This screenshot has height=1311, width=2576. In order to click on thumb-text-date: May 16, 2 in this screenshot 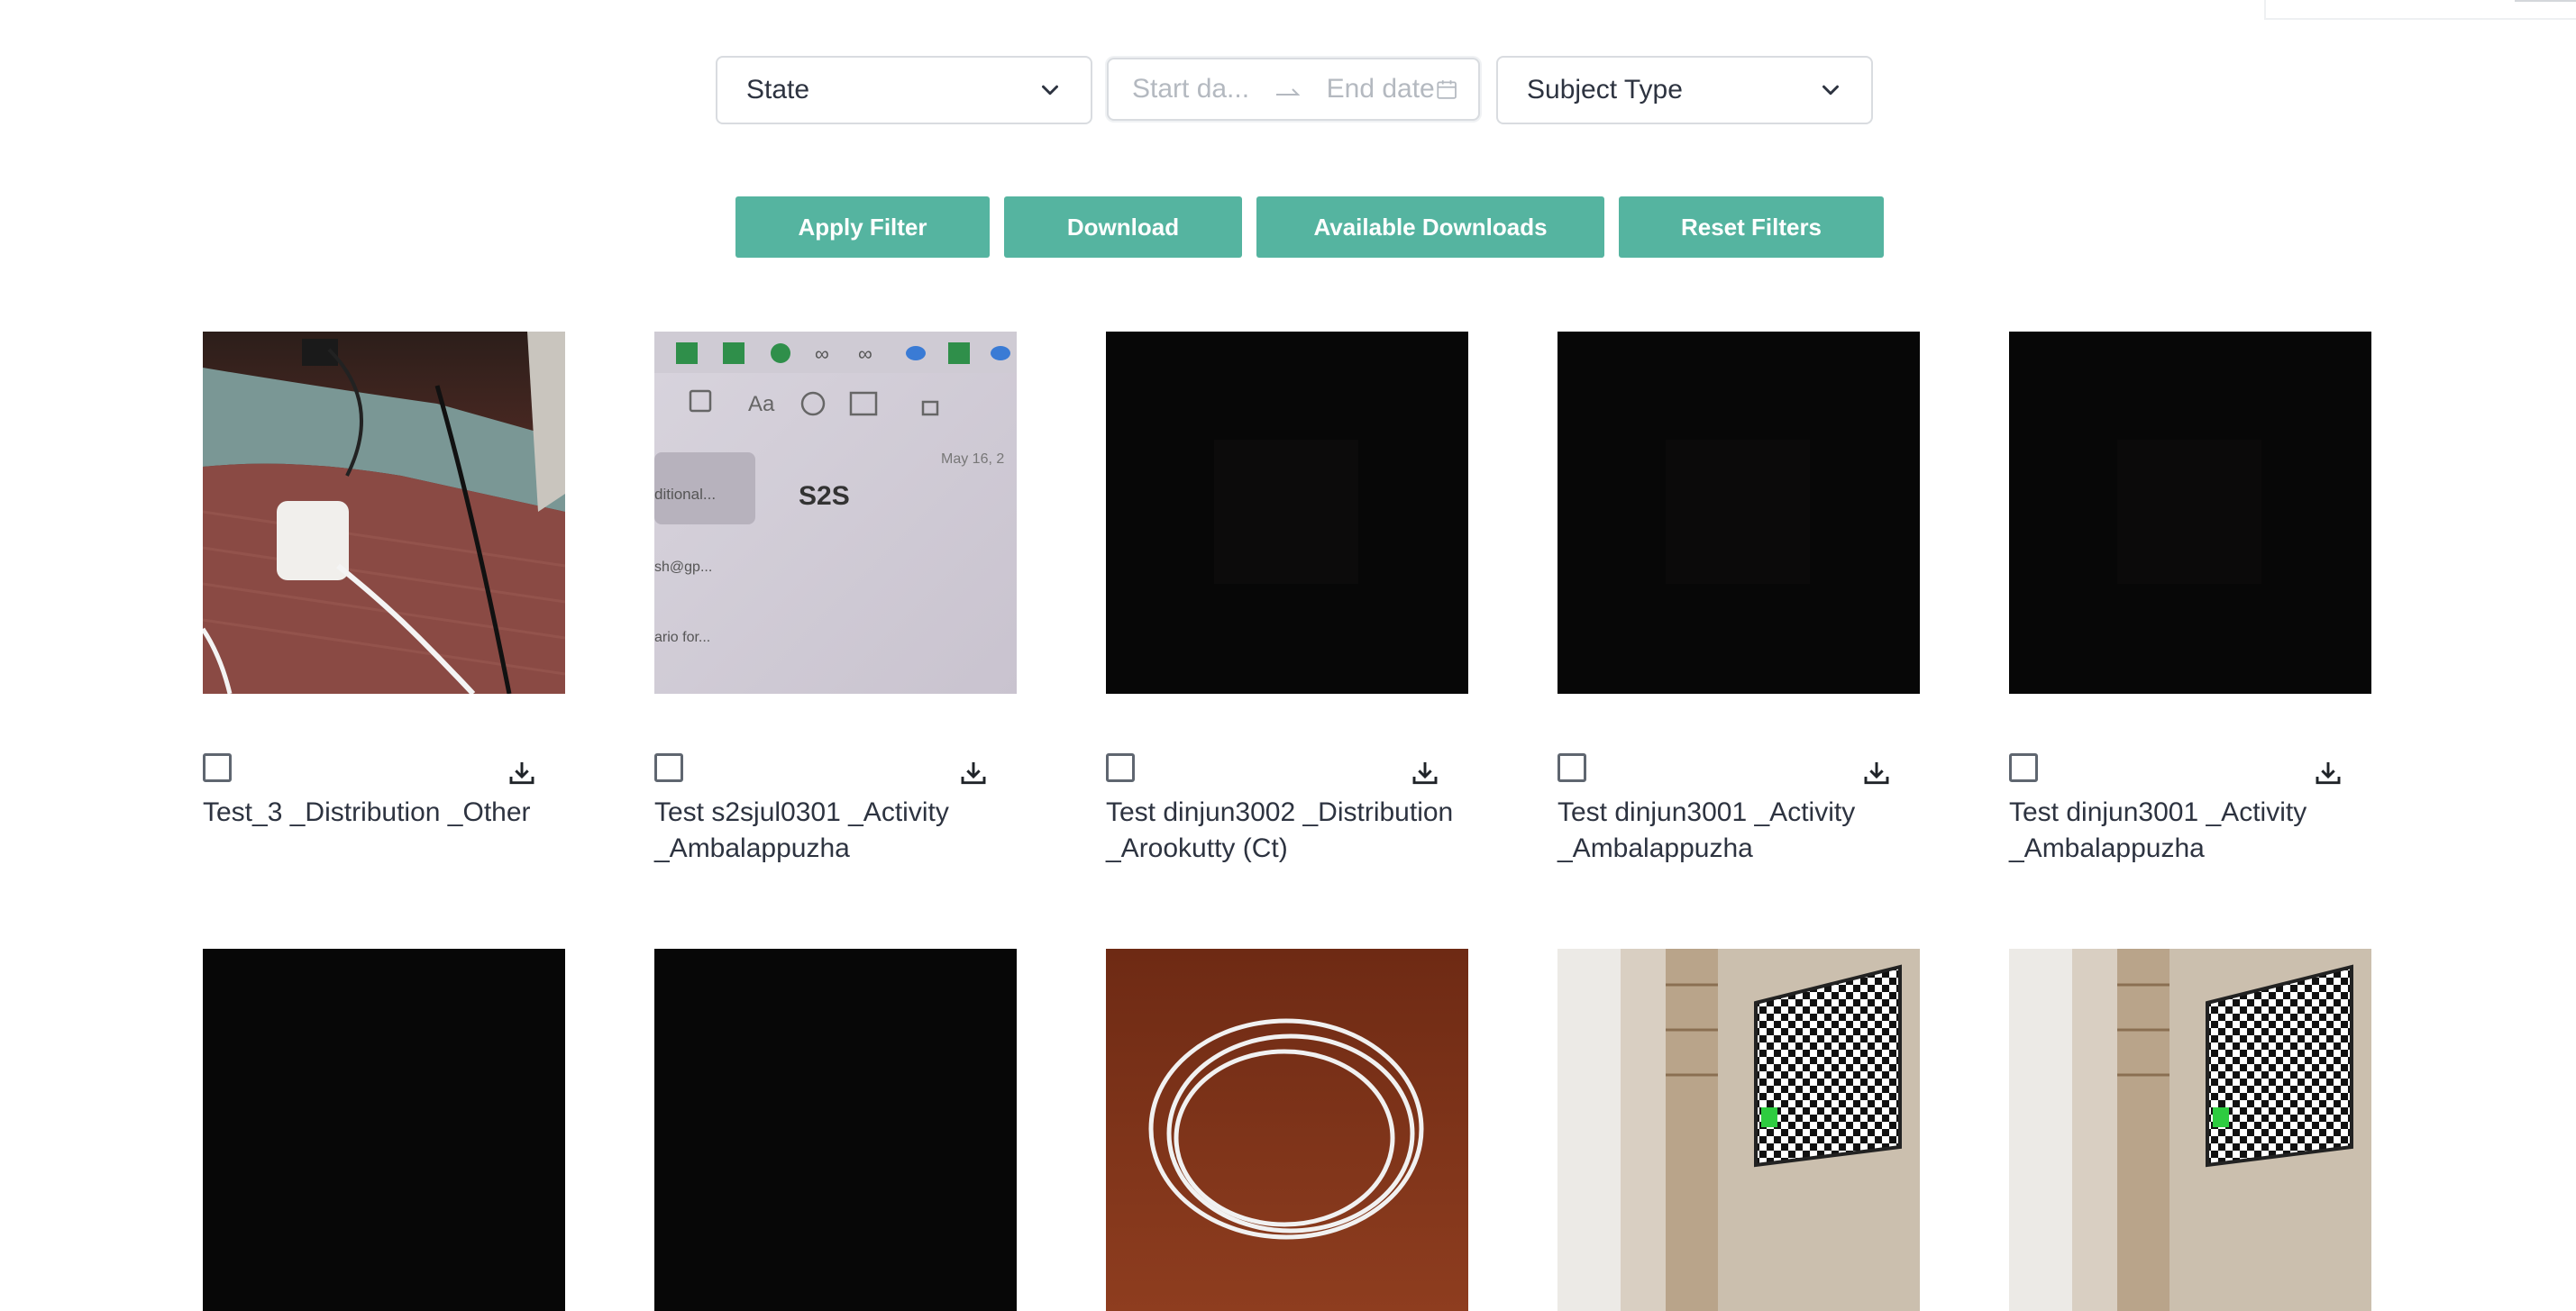, I will do `click(972, 459)`.